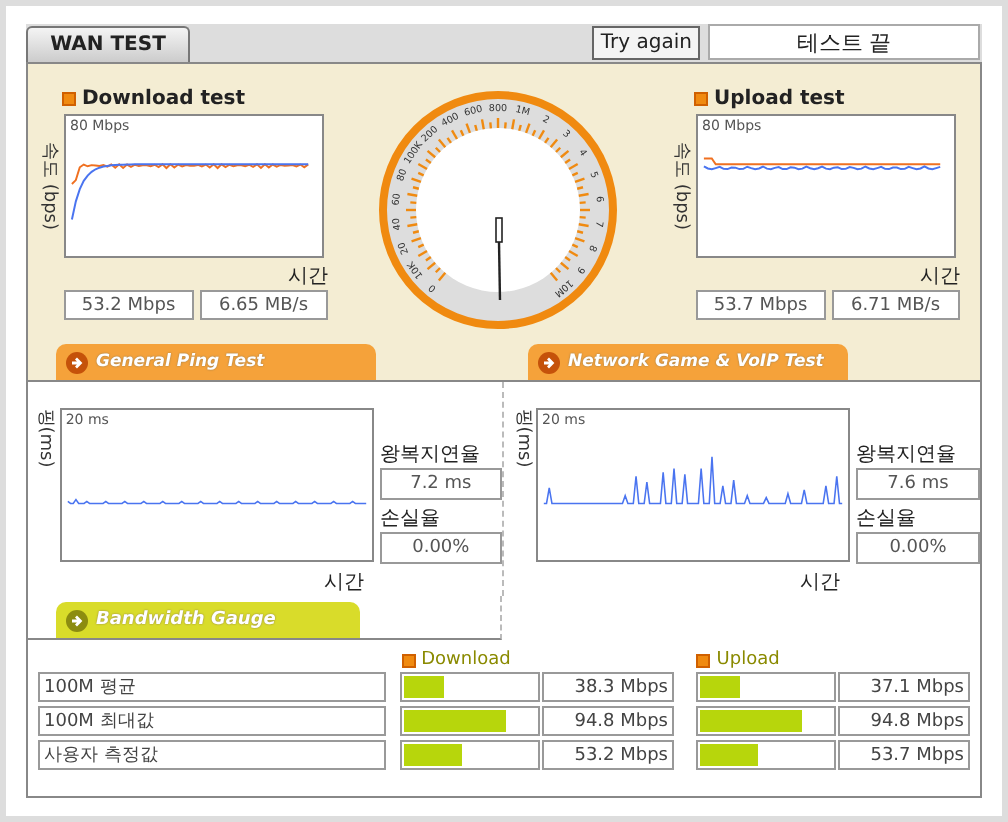  What do you see at coordinates (738, 660) in the screenshot?
I see `column-header: Upload` at bounding box center [738, 660].